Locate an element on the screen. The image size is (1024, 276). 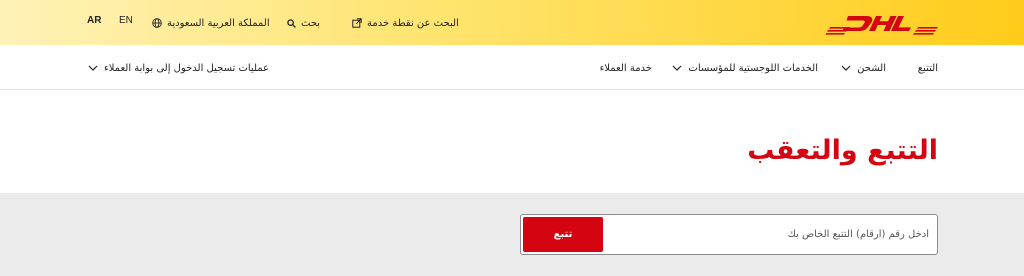
globe-icon is located at coordinates (157, 23).